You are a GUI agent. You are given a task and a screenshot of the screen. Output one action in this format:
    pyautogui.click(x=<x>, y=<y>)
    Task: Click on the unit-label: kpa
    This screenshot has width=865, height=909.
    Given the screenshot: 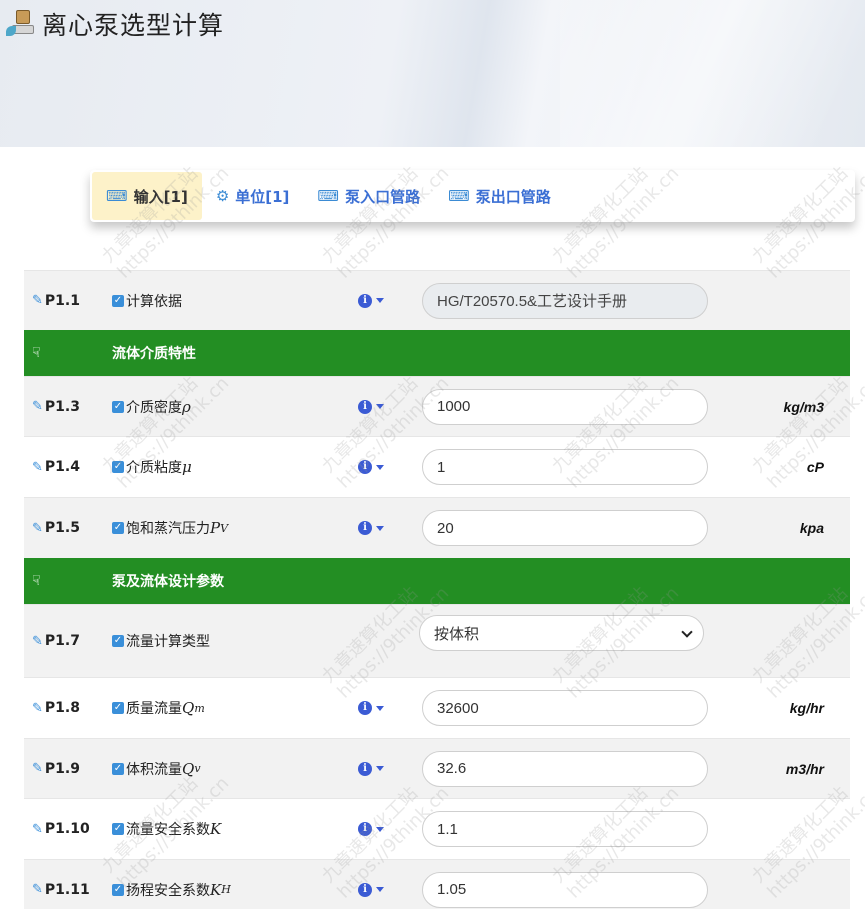 What is the action you would take?
    pyautogui.click(x=811, y=528)
    